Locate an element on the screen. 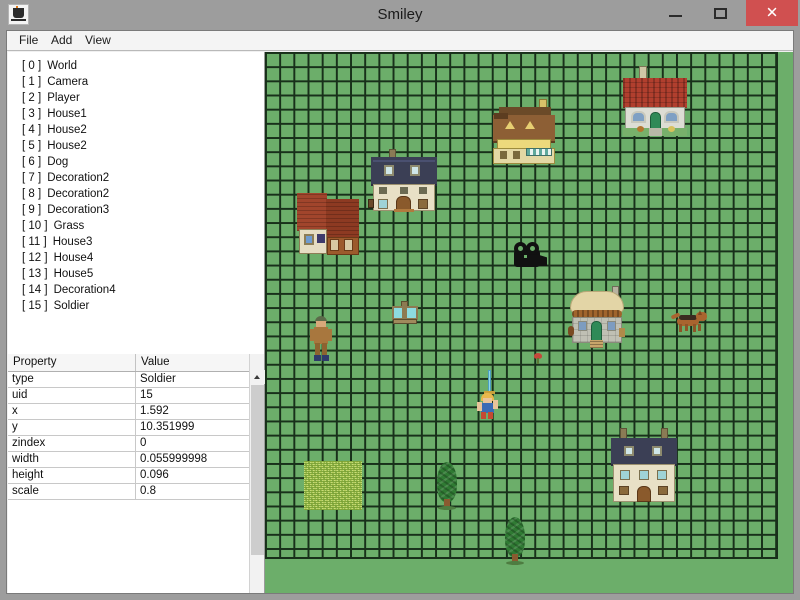 The image size is (800, 600). player-sword is located at coordinates (488, 395).